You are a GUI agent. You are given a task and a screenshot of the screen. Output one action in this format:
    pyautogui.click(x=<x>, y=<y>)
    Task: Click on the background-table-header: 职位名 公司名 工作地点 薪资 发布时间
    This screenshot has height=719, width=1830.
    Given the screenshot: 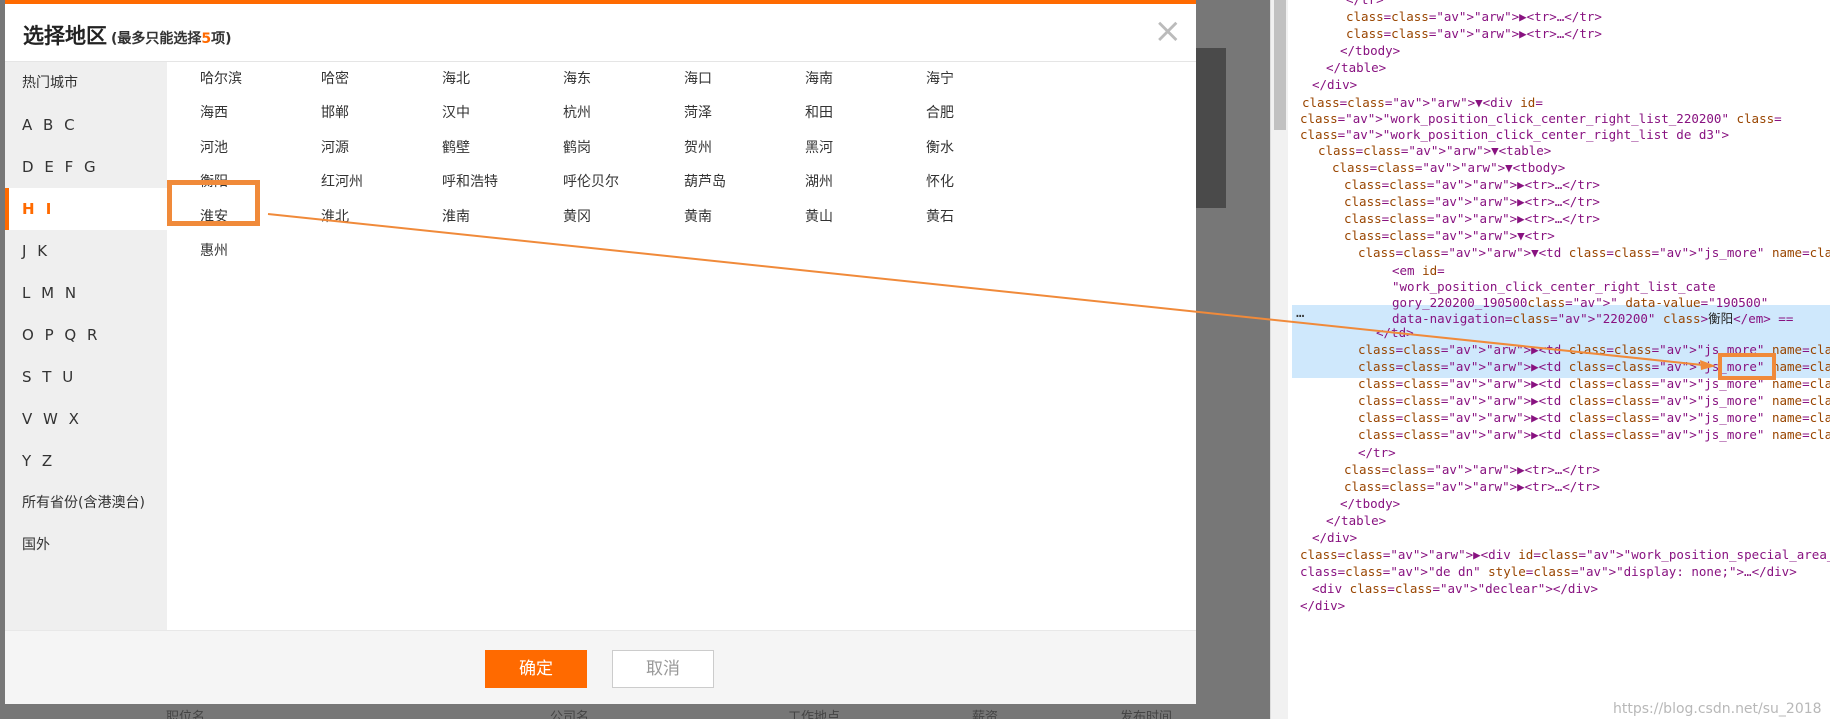 What is the action you would take?
    pyautogui.click(x=718, y=712)
    